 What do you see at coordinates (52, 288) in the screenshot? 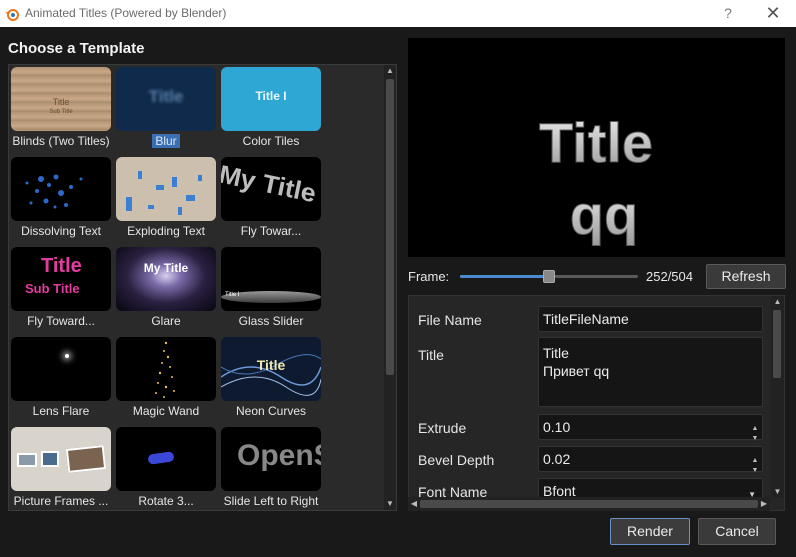
I see `thumb-subtext: Sub Title` at bounding box center [52, 288].